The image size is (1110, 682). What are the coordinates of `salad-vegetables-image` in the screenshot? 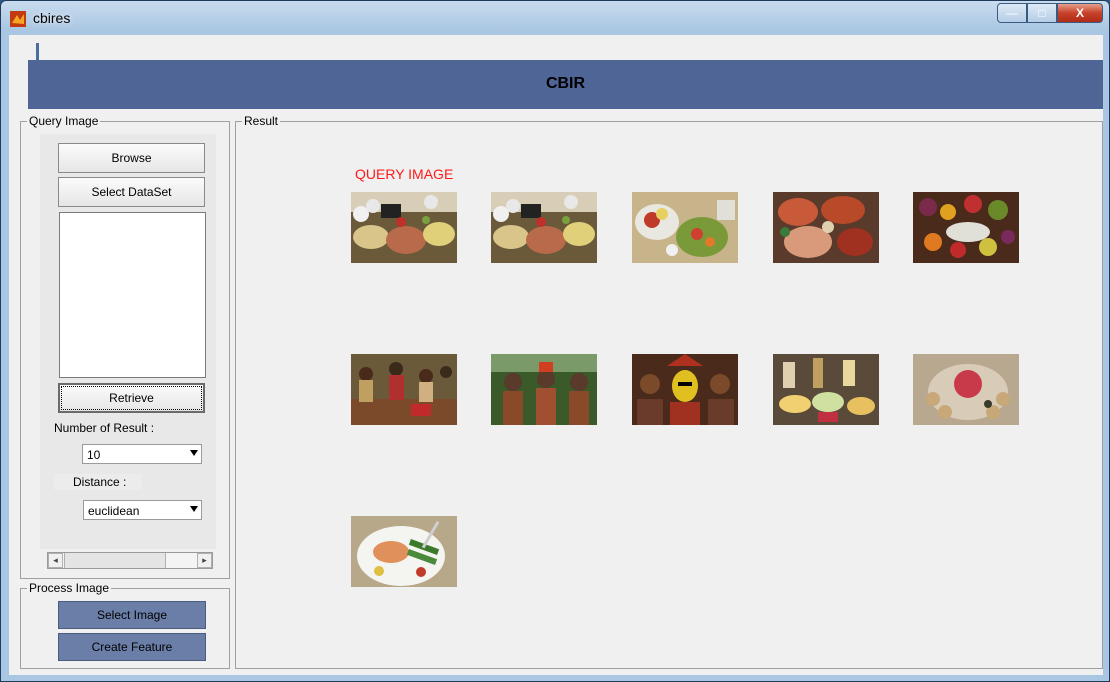 It's located at (685, 227).